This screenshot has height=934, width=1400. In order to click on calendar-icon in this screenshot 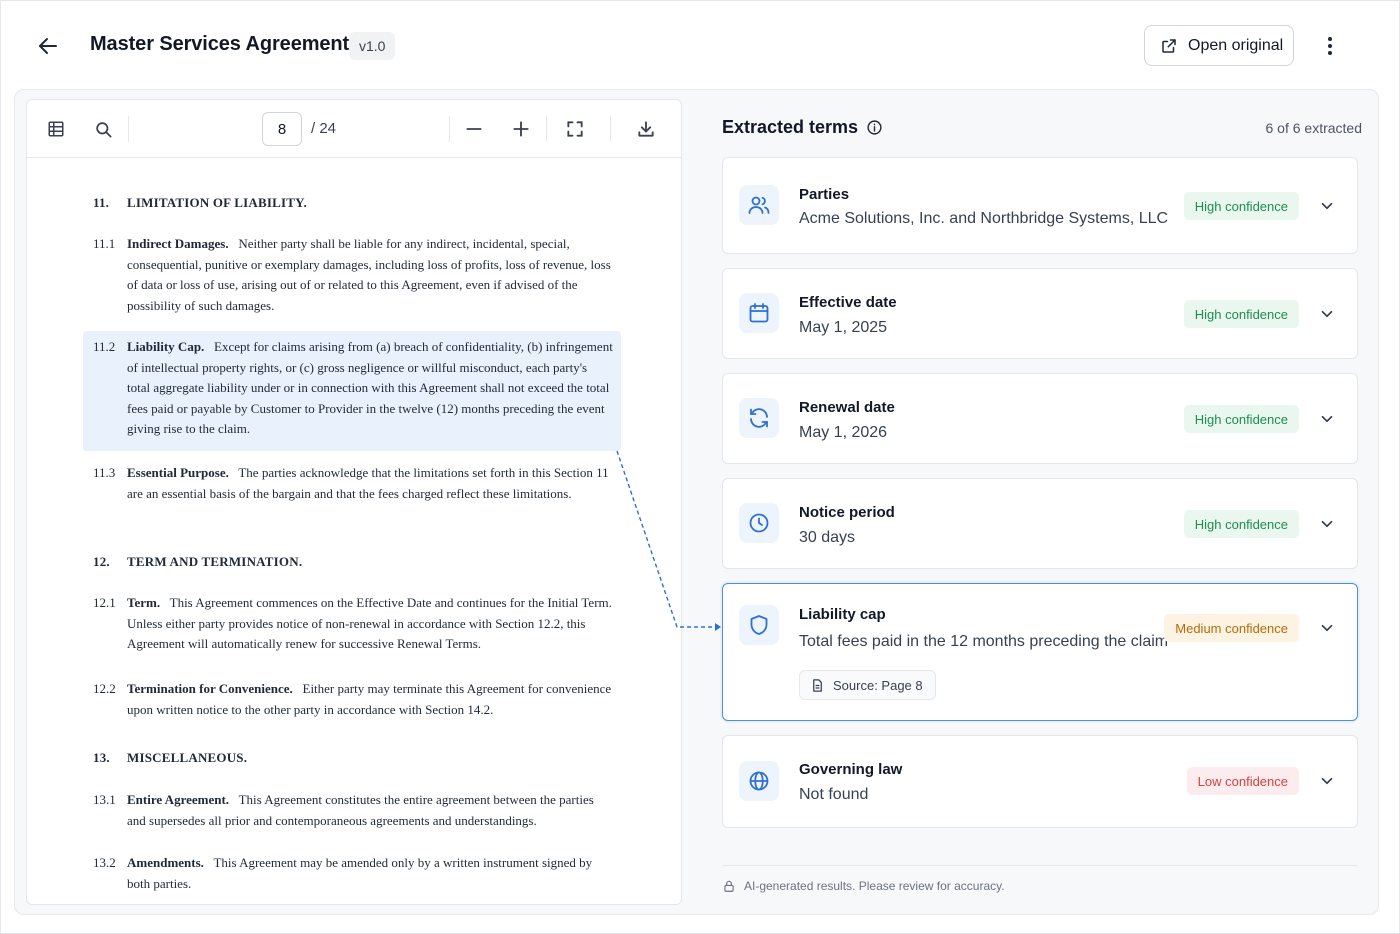, I will do `click(759, 313)`.